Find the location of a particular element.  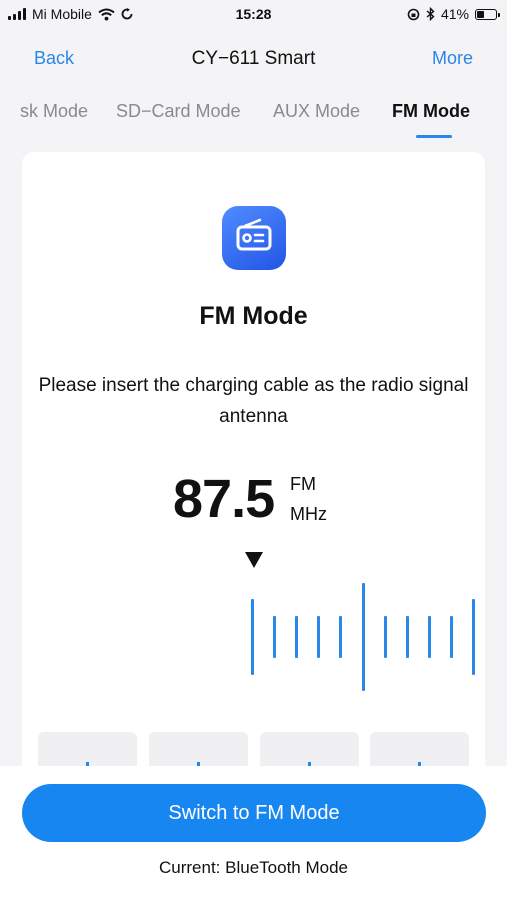

tab-aux-mode: AUX Mode is located at coordinates (316, 111).